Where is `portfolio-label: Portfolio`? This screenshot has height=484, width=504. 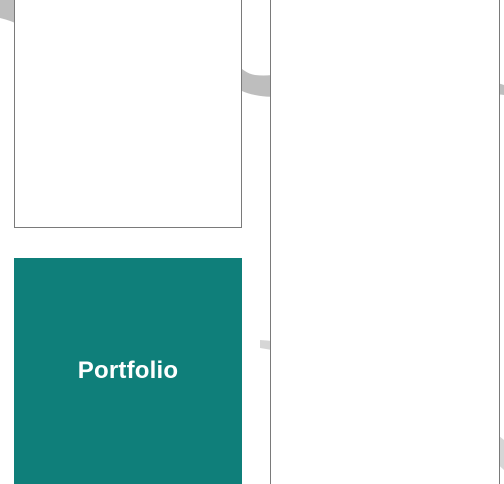 portfolio-label: Portfolio is located at coordinates (128, 370).